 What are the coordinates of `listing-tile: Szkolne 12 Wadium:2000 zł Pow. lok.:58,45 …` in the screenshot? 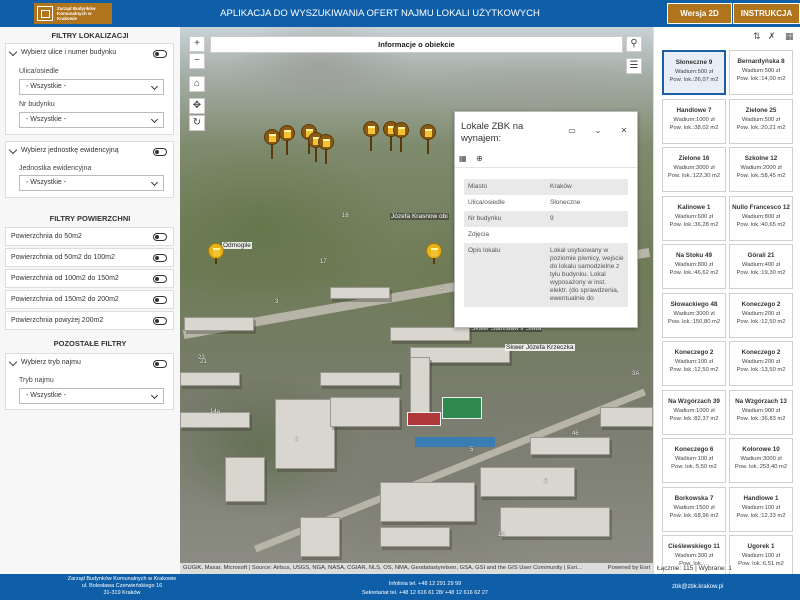 It's located at (761, 169).